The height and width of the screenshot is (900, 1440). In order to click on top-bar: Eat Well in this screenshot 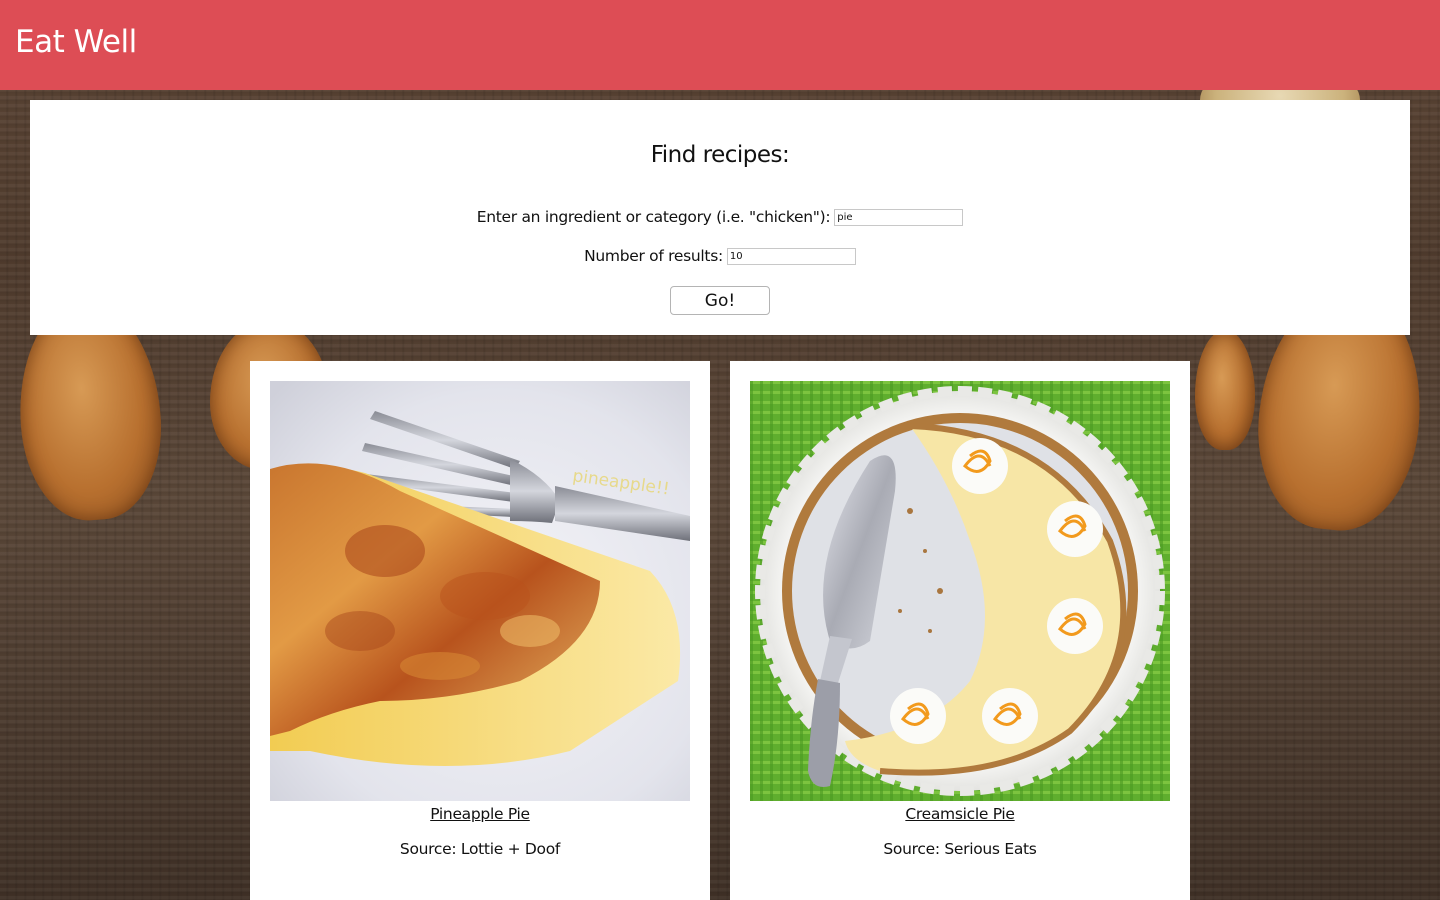, I will do `click(720, 45)`.